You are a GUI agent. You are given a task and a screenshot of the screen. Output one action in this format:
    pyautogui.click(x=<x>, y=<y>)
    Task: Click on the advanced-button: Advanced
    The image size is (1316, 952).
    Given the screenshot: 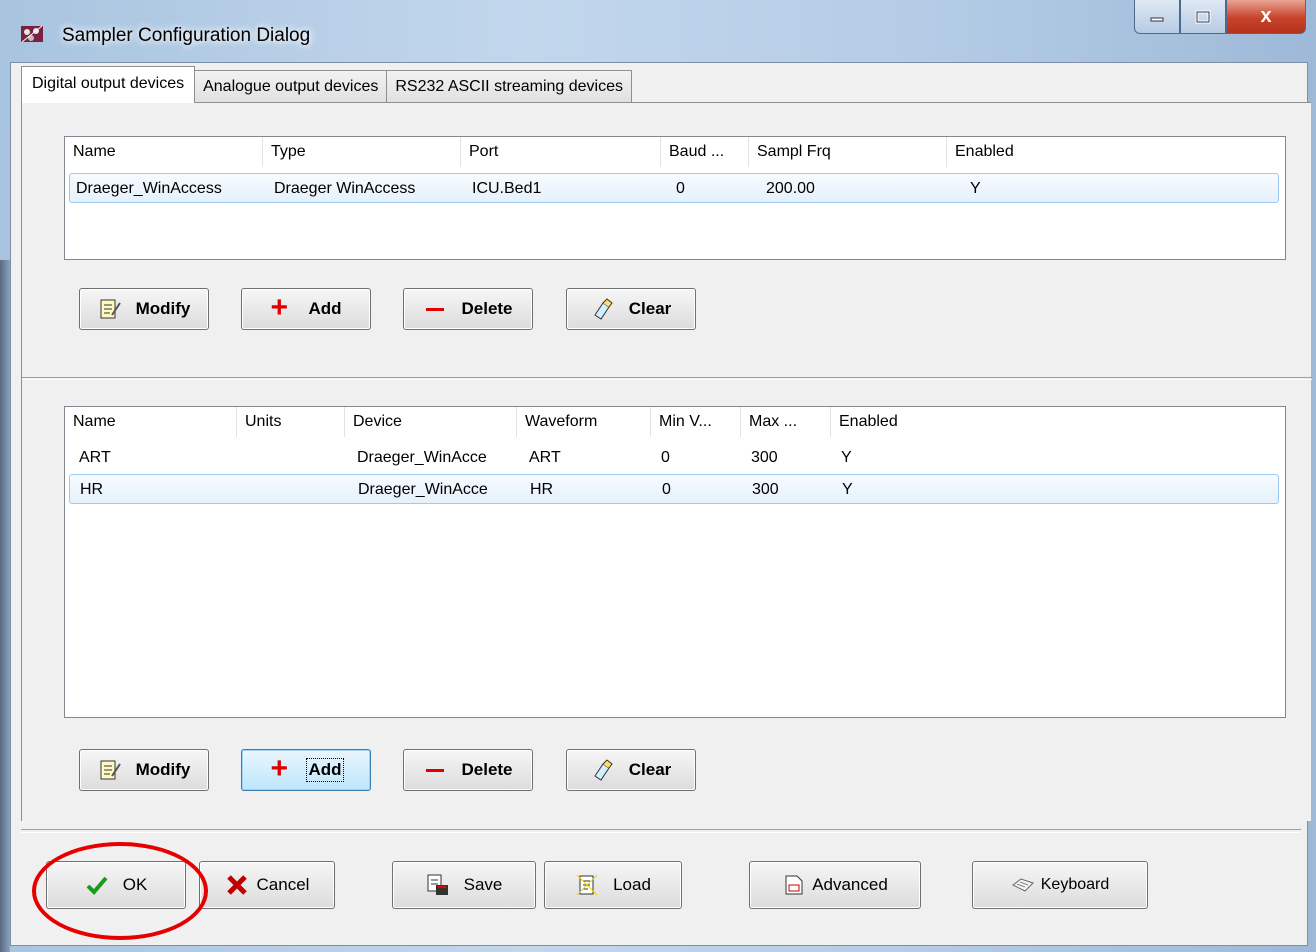 What is the action you would take?
    pyautogui.click(x=835, y=885)
    